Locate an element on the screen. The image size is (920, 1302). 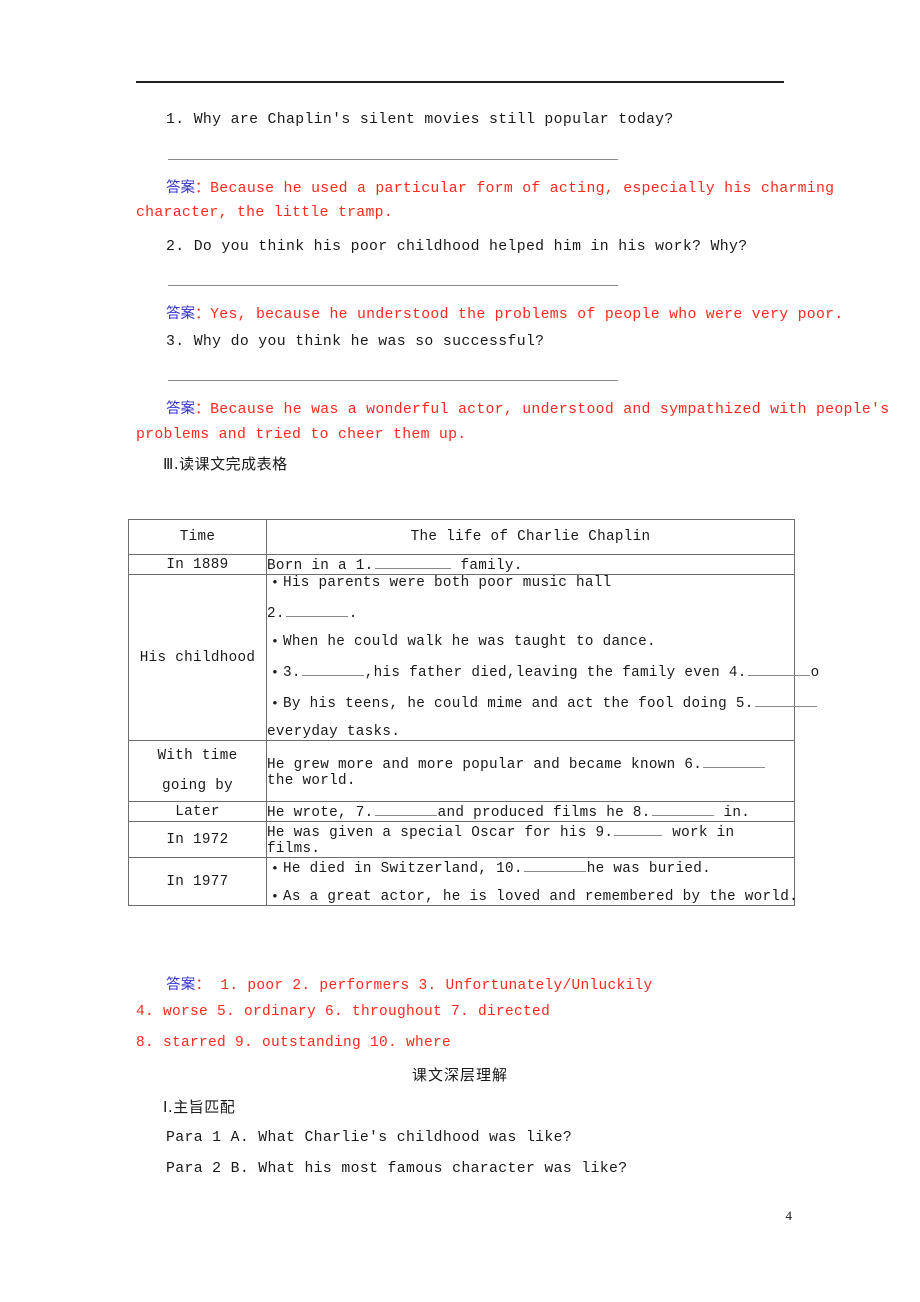
childhood-line-2: 2.. is located at coordinates (530, 612).